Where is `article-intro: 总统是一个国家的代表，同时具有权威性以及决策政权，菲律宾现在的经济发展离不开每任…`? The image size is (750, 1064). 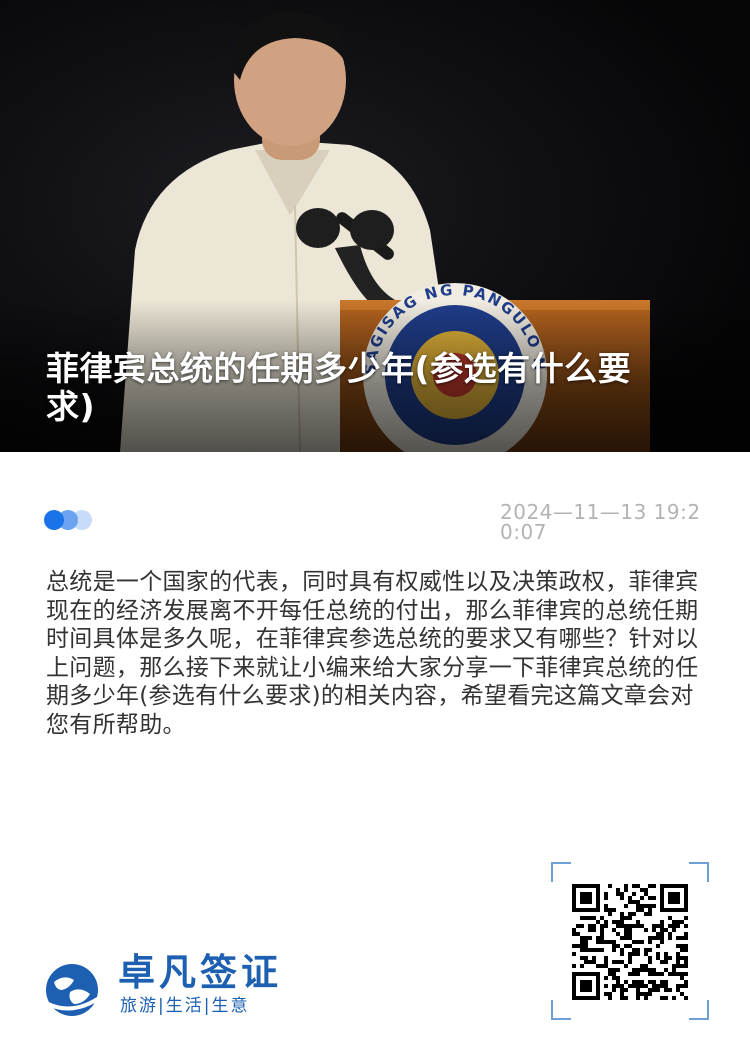 article-intro: 总统是一个国家的代表，同时具有权威性以及决策政权，菲律宾现在的经济发展离不开每任… is located at coordinates (372, 653).